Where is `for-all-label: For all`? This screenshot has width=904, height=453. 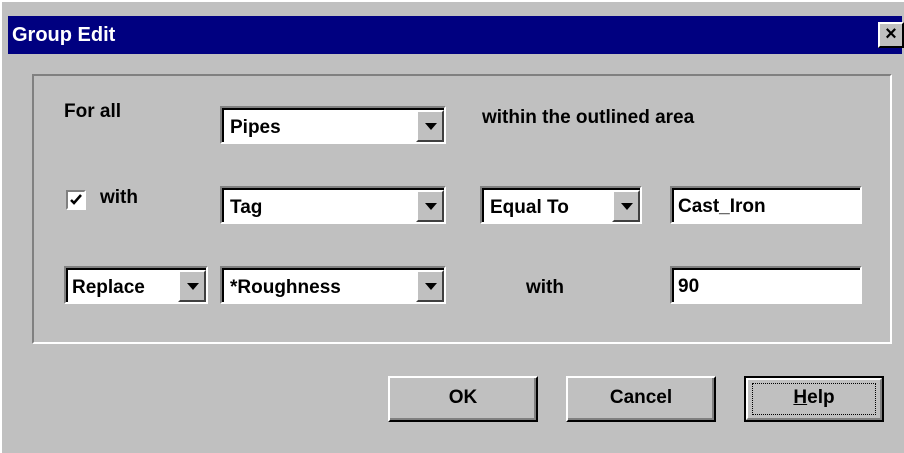 for-all-label: For all is located at coordinates (93, 111).